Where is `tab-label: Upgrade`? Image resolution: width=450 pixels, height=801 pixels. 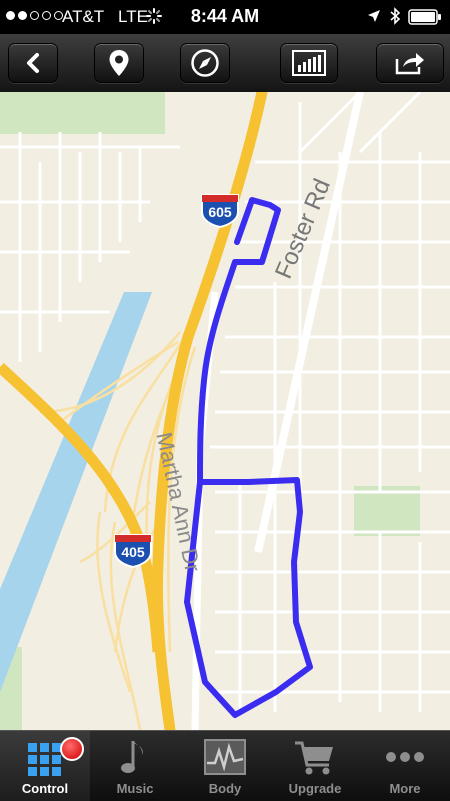
tab-label: Upgrade is located at coordinates (315, 788).